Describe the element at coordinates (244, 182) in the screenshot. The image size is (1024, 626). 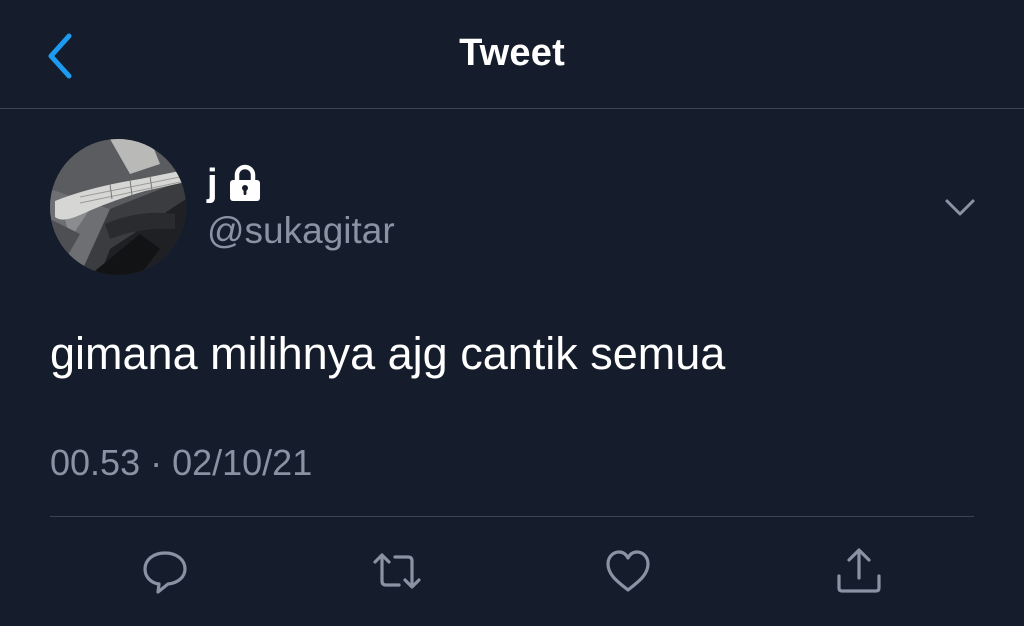
I see `lock-icon` at that location.